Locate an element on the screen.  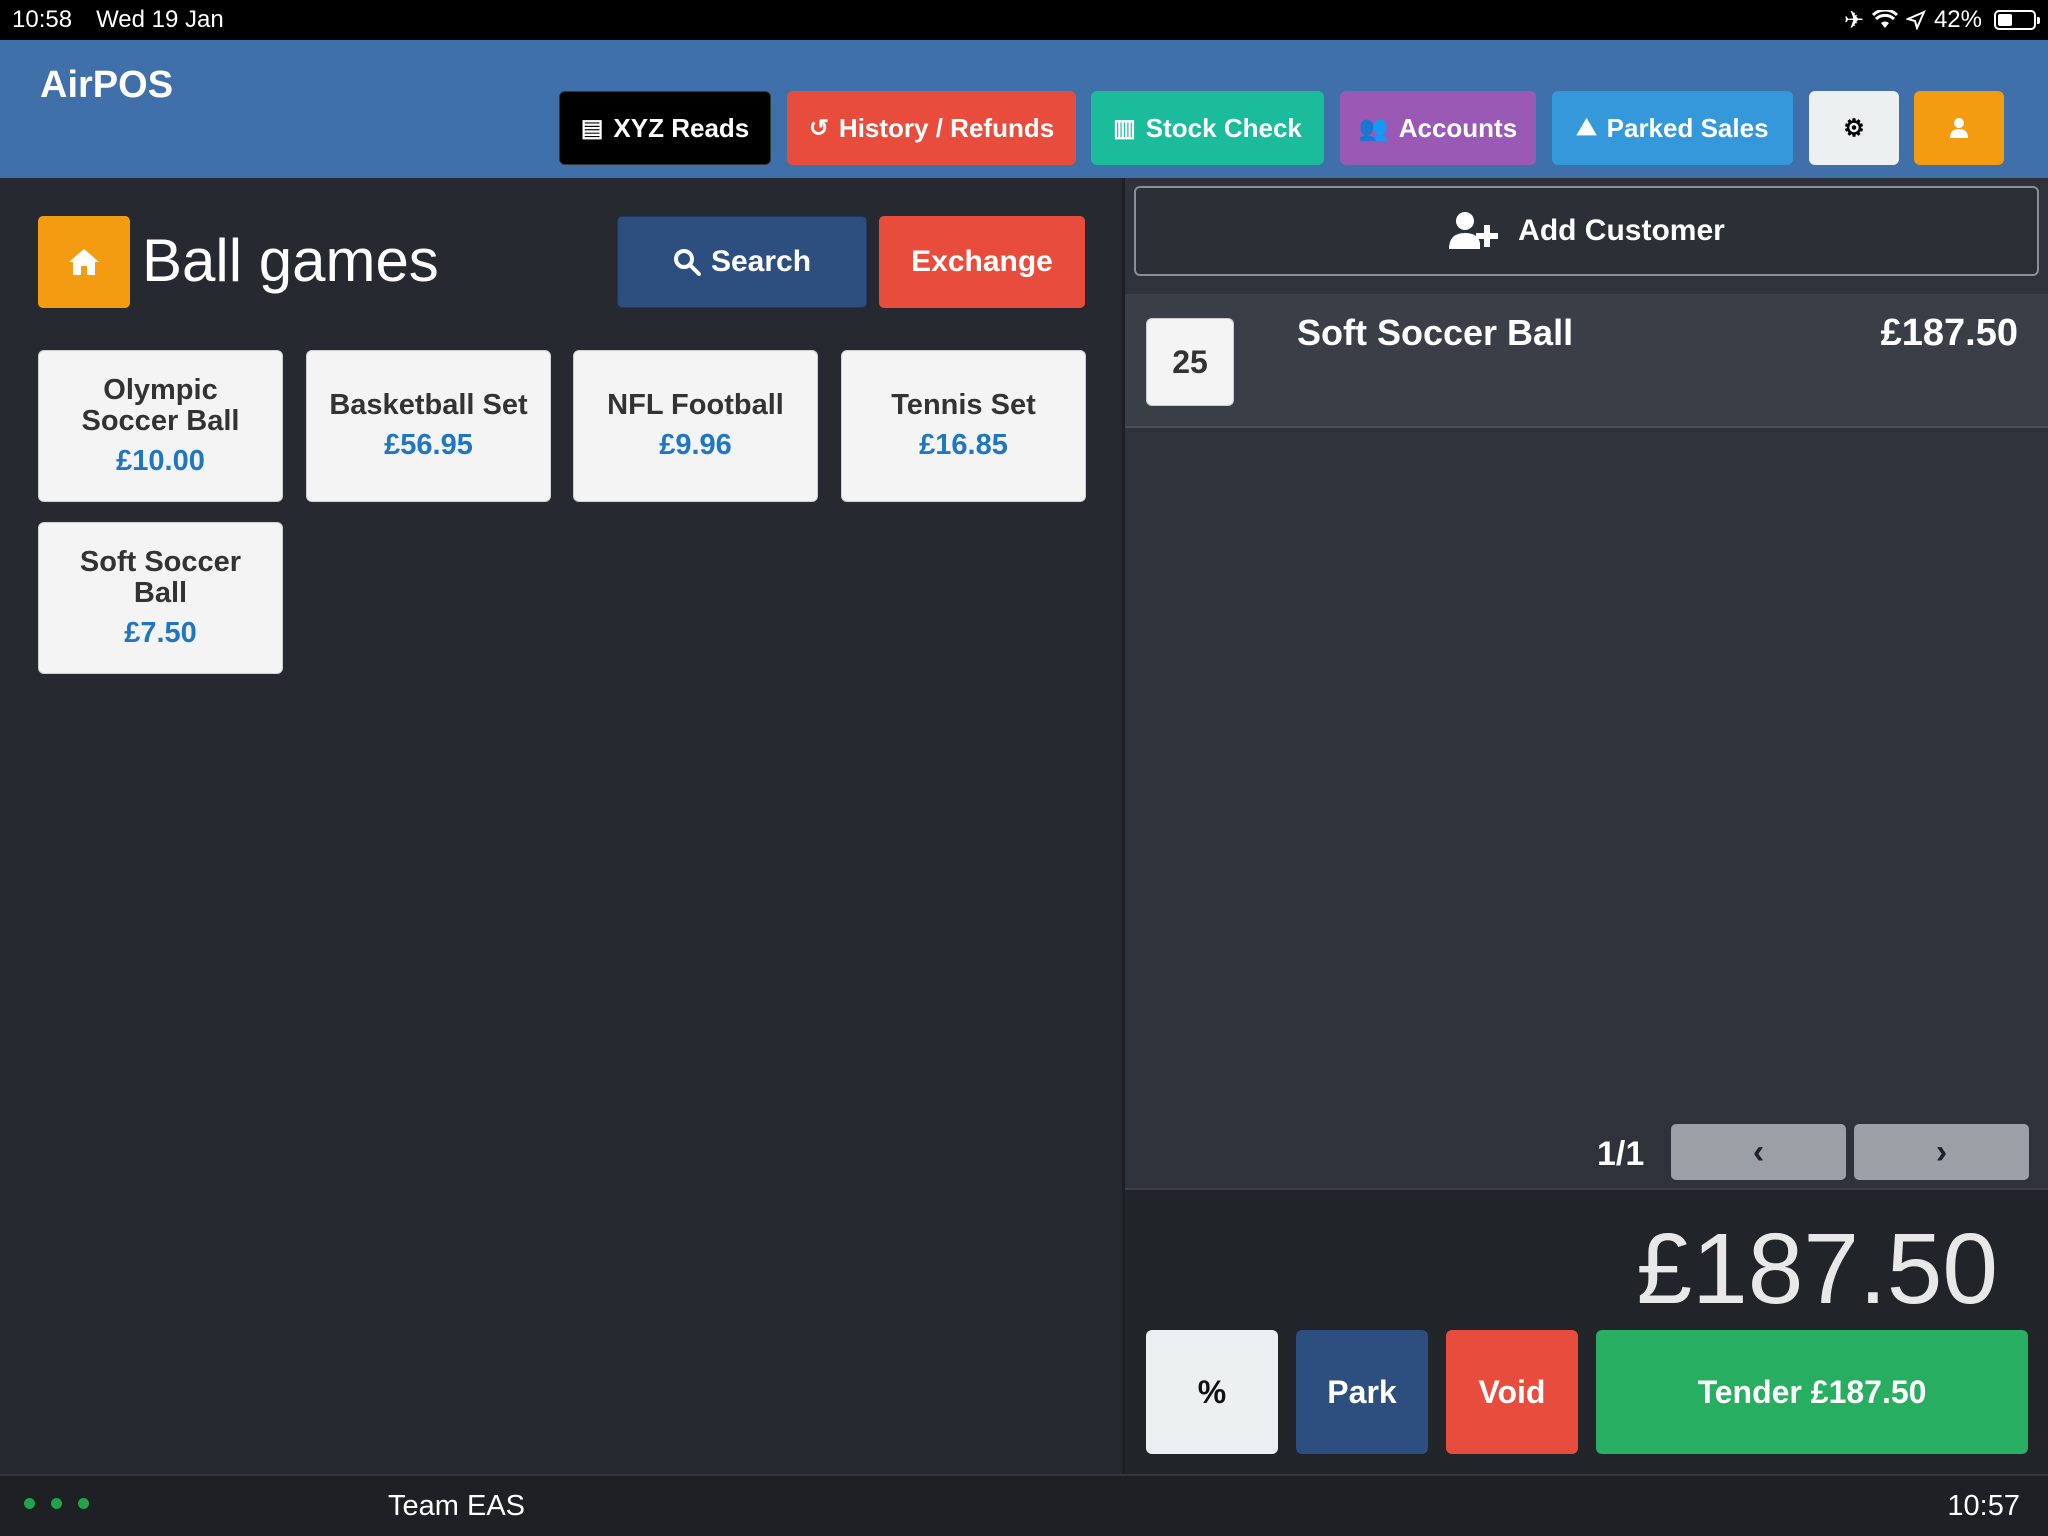
chevron-right-icon: › is located at coordinates (1941, 1151).